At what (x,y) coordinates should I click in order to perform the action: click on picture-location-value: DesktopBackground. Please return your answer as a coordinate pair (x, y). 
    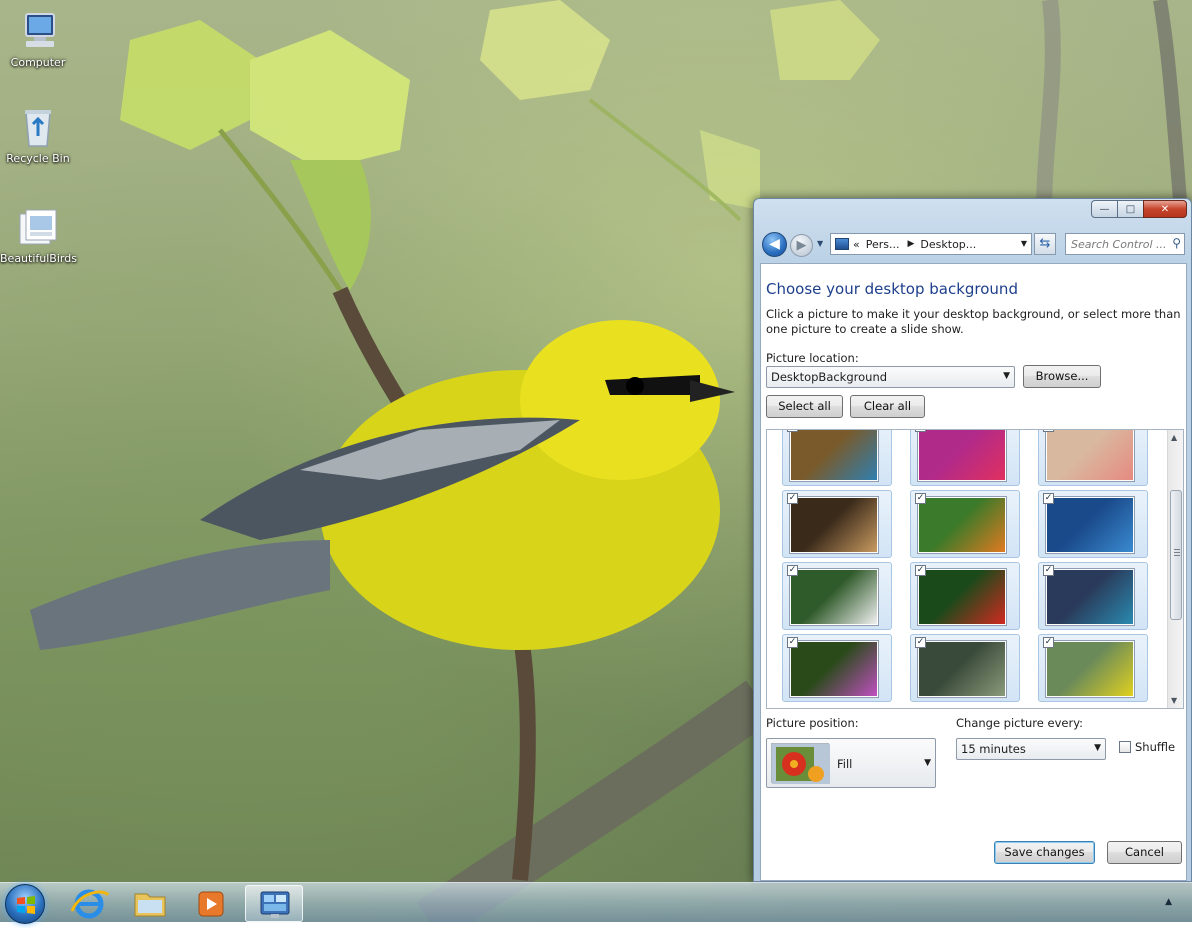
    Looking at the image, I should click on (829, 377).